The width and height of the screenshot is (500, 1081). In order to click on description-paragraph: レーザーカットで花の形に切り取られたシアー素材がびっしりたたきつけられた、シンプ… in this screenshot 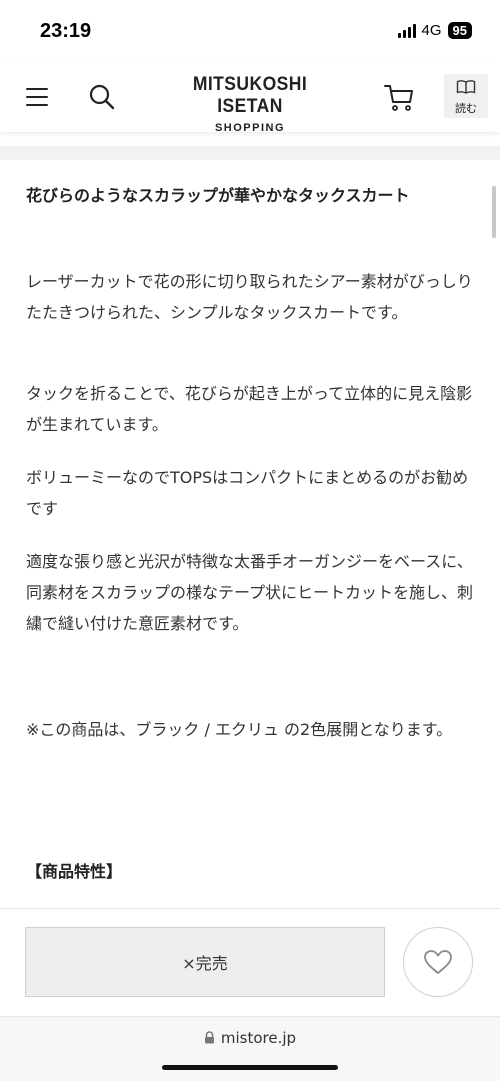, I will do `click(249, 297)`.